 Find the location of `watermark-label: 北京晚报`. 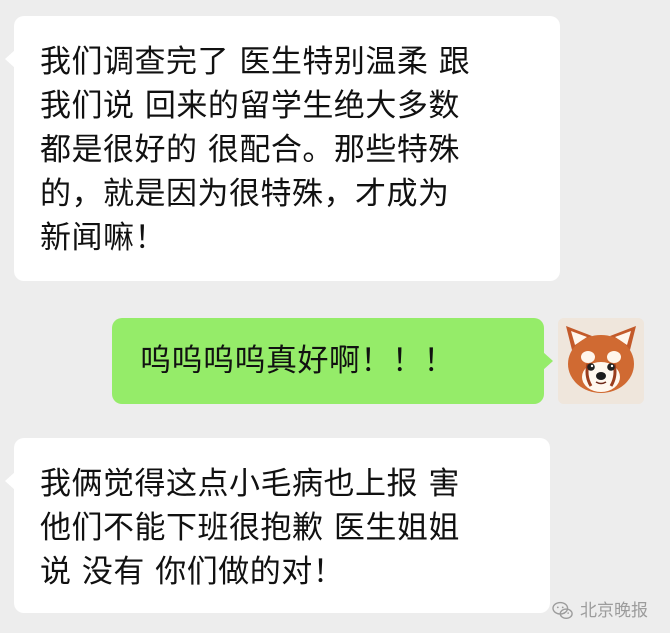

watermark-label: 北京晚报 is located at coordinates (614, 611).